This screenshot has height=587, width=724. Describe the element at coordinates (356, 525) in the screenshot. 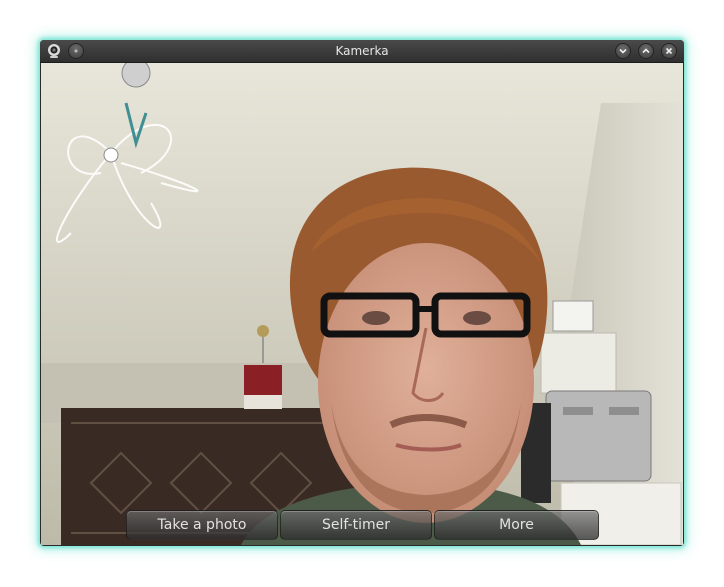

I see `self-timer-button: Self-timer` at that location.